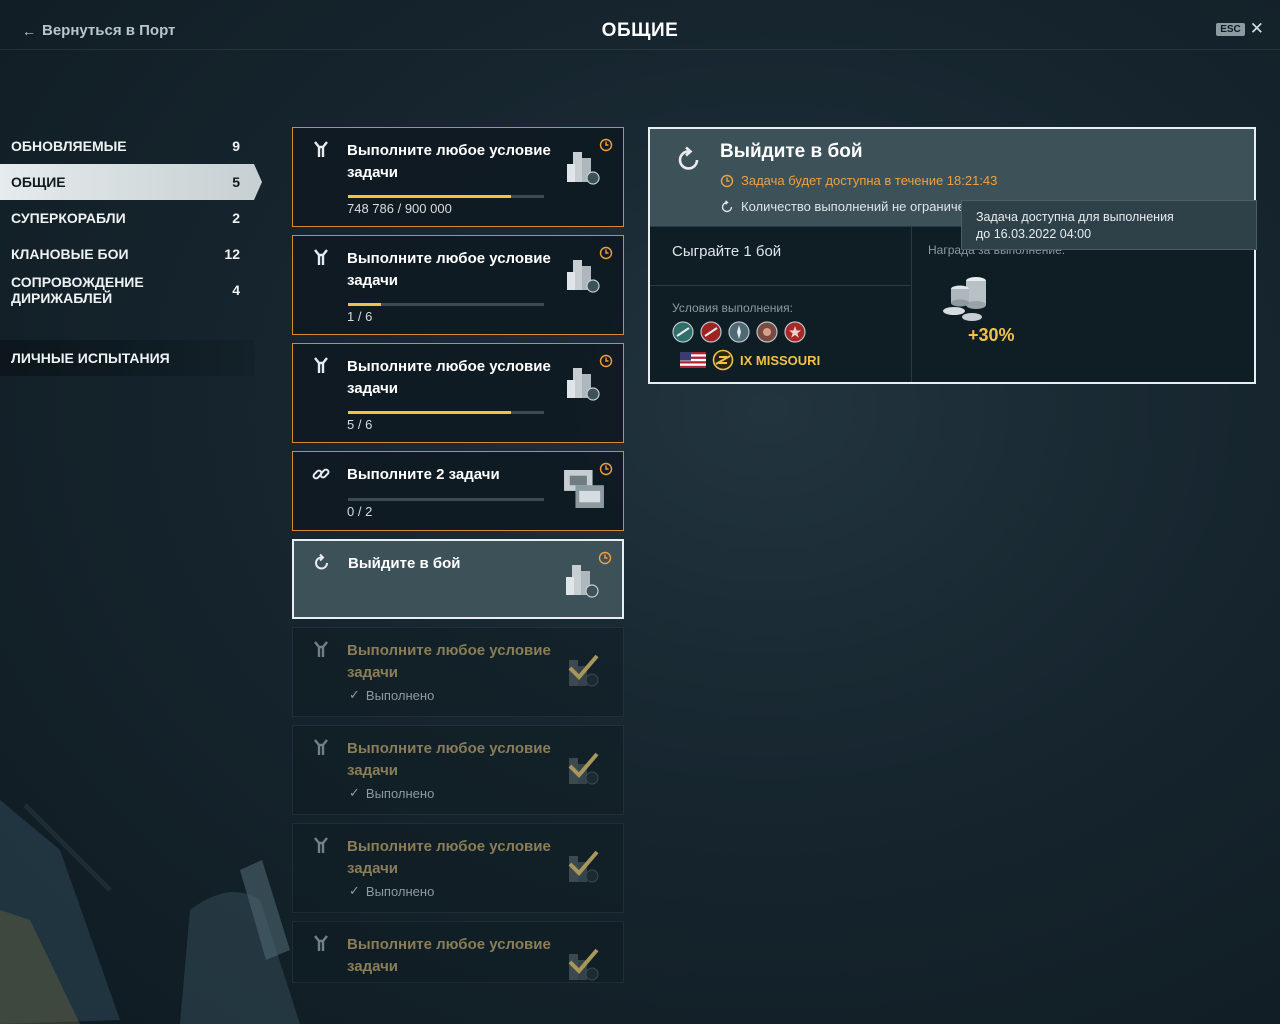 Image resolution: width=1280 pixels, height=1024 pixels. I want to click on category-count: 12, so click(232, 254).